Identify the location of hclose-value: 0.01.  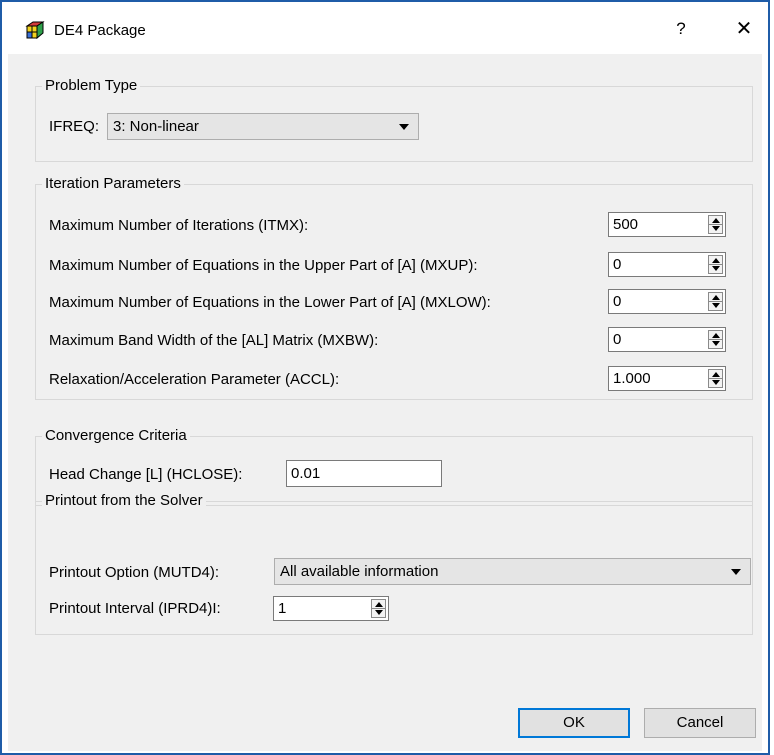
(306, 473).